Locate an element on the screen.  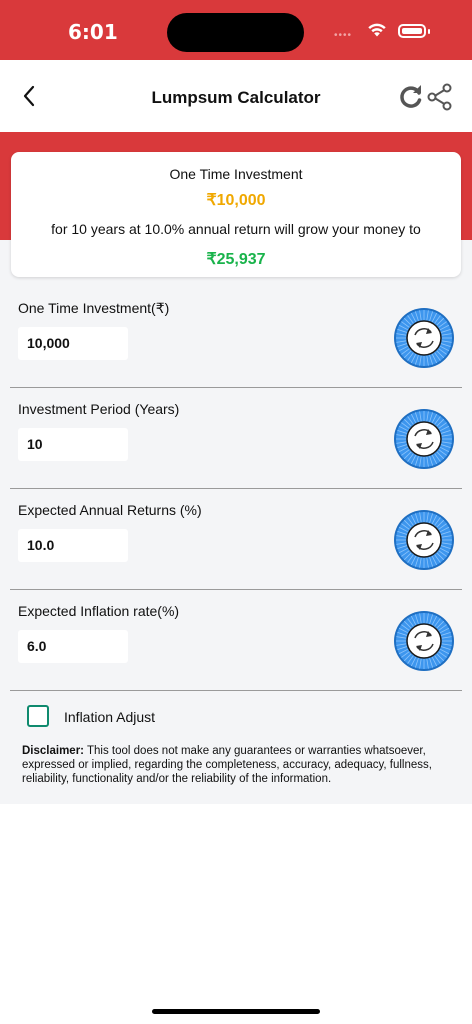
summary-result: ₹25,937 is located at coordinates (236, 259).